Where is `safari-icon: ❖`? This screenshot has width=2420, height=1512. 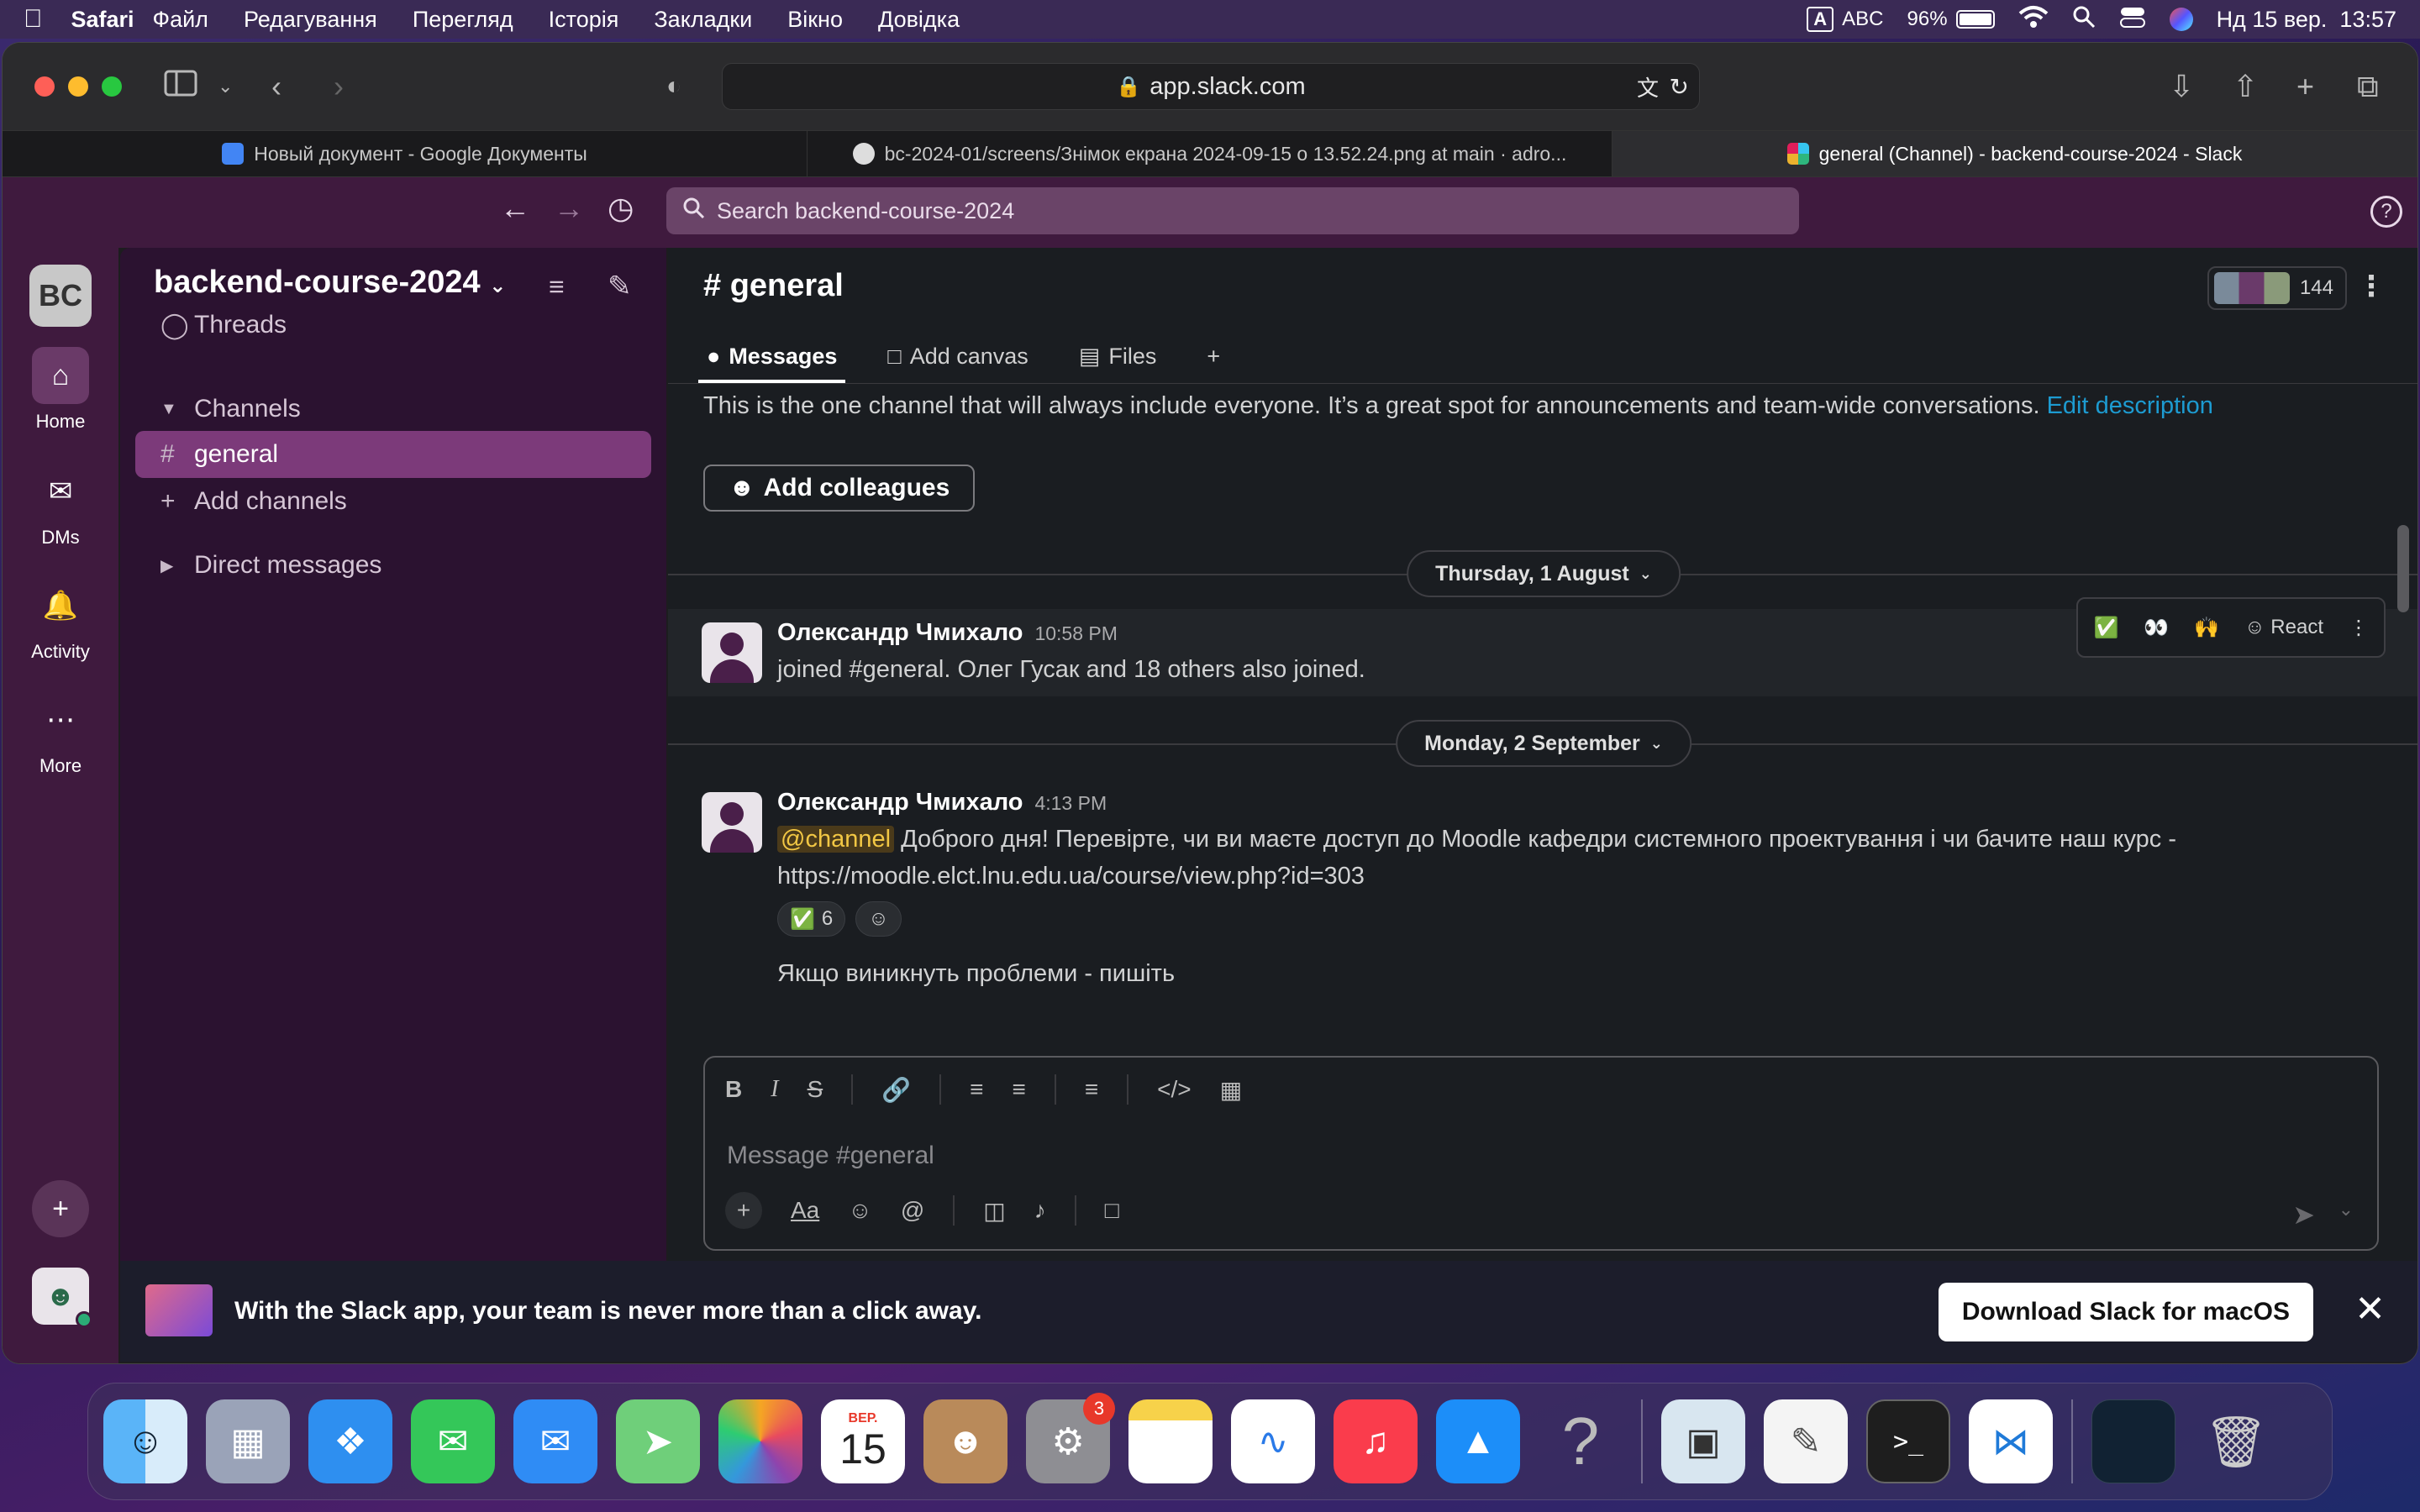
safari-icon: ❖ is located at coordinates (350, 1441).